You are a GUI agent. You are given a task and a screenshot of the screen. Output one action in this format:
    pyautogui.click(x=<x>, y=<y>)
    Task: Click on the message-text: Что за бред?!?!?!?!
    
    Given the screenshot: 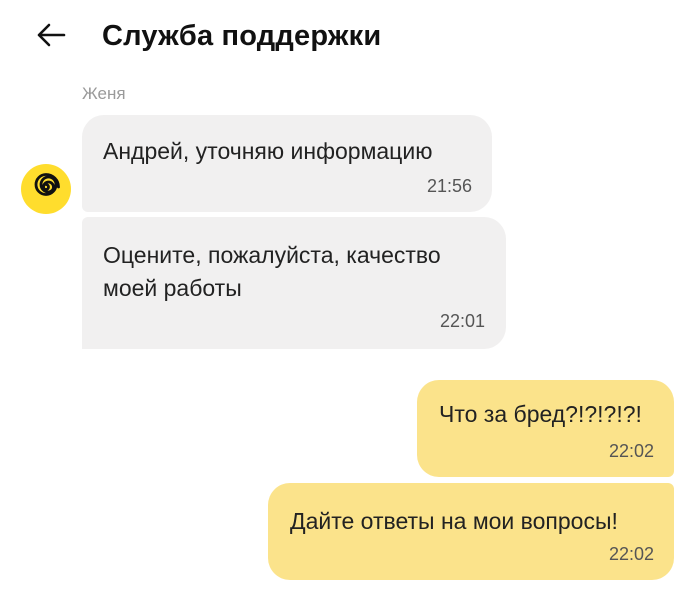 What is the action you would take?
    pyautogui.click(x=540, y=414)
    